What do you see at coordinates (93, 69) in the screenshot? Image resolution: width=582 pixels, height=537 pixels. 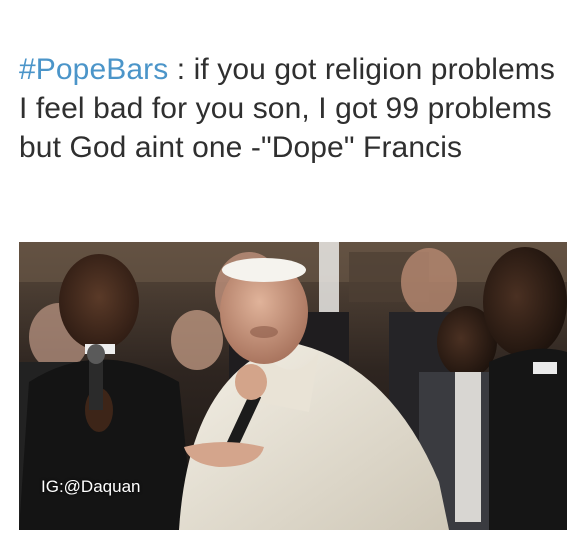 I see `hashtag-link: #PopeBars` at bounding box center [93, 69].